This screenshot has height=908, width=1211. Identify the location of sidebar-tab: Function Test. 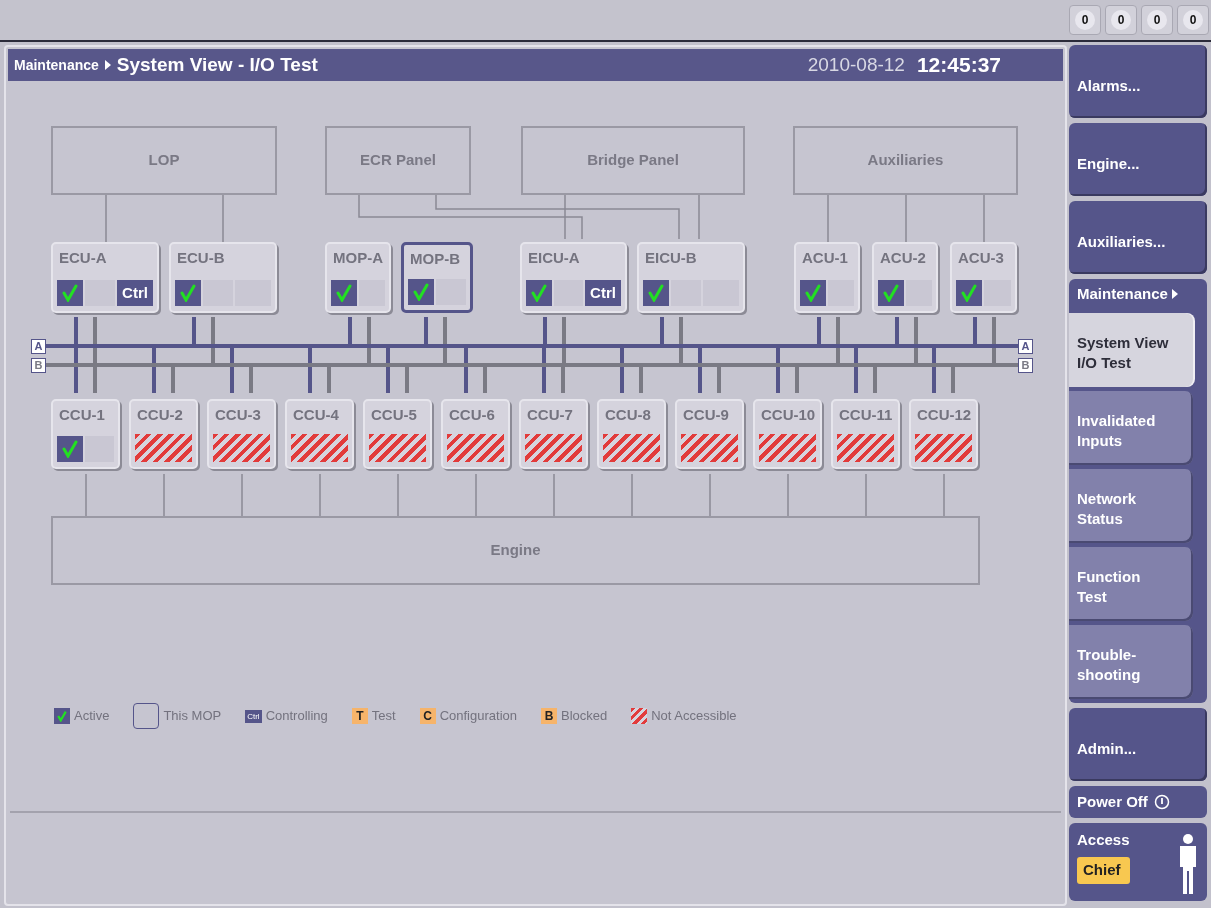
(1131, 584).